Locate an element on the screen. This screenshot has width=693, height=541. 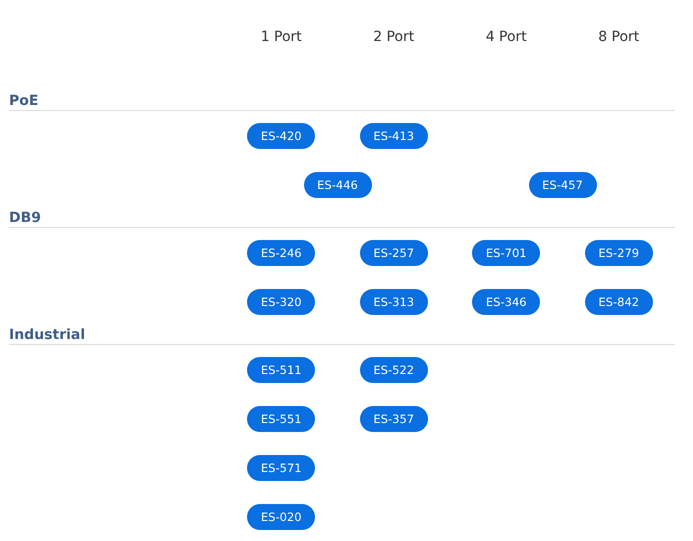
product-button: ES-551 is located at coordinates (281, 419).